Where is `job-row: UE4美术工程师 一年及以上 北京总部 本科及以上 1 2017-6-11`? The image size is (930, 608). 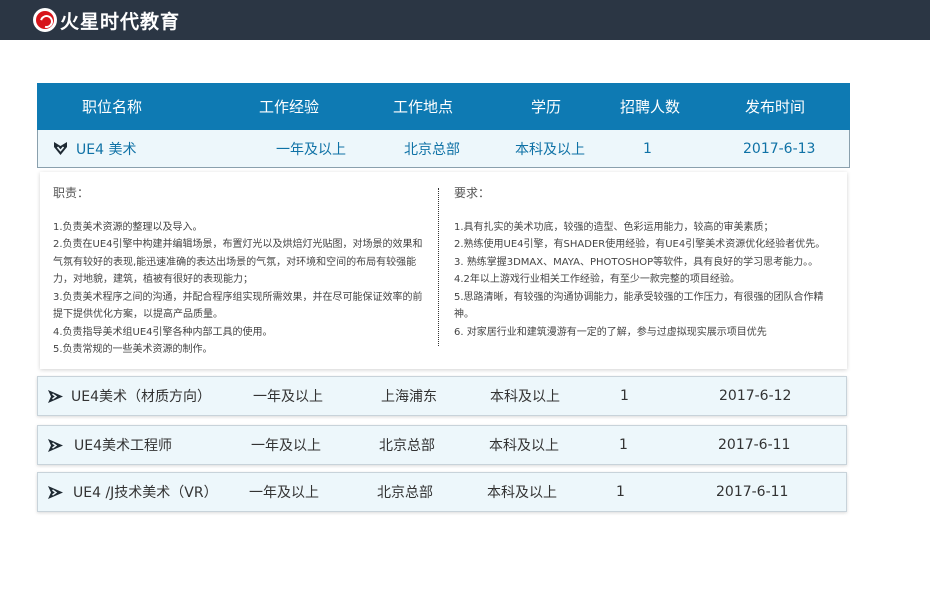 job-row: UE4美术工程师 一年及以上 北京总部 本科及以上 1 2017-6-11 is located at coordinates (442, 445).